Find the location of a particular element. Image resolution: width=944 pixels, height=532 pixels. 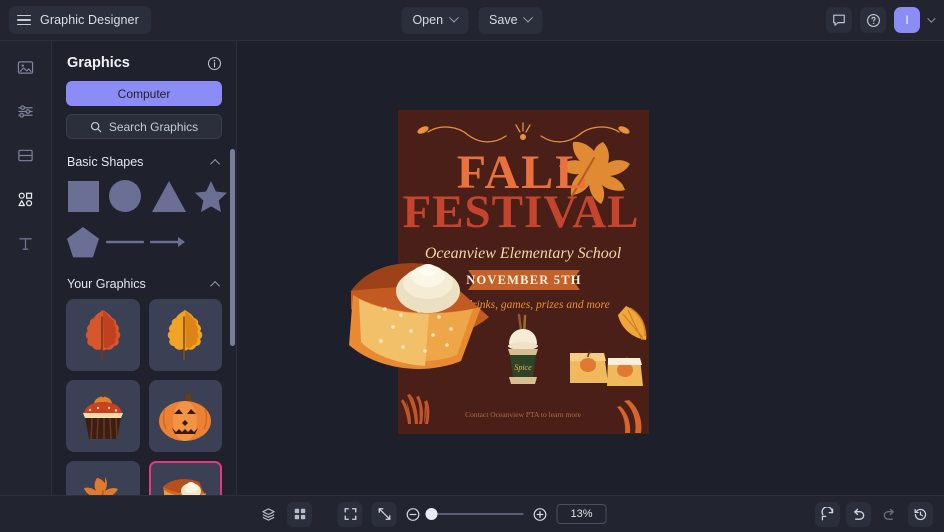

open-menu-button: Open is located at coordinates (435, 20).